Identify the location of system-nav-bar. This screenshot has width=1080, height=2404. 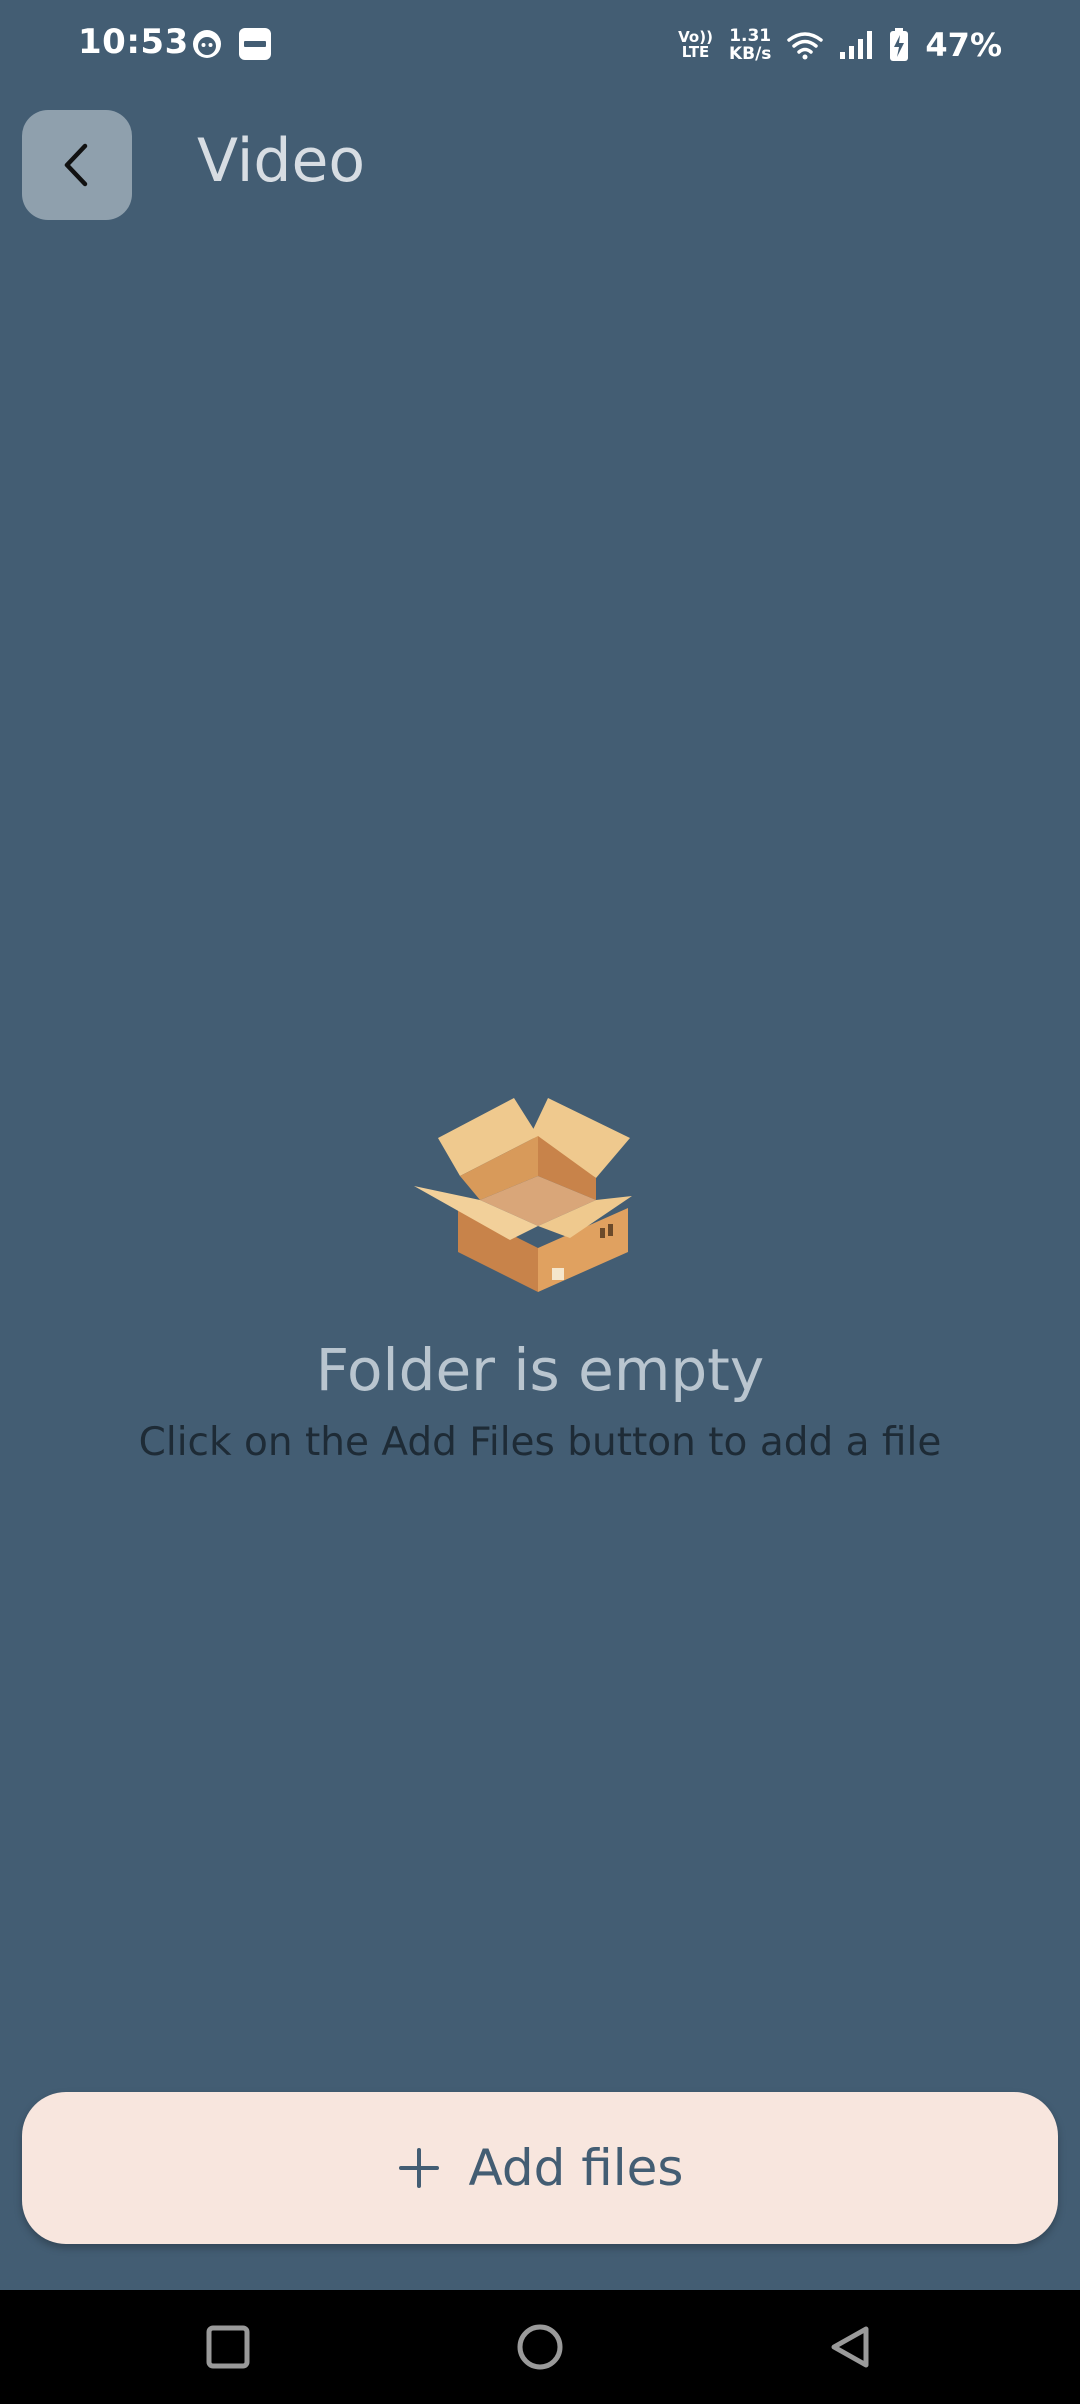
(540, 2347).